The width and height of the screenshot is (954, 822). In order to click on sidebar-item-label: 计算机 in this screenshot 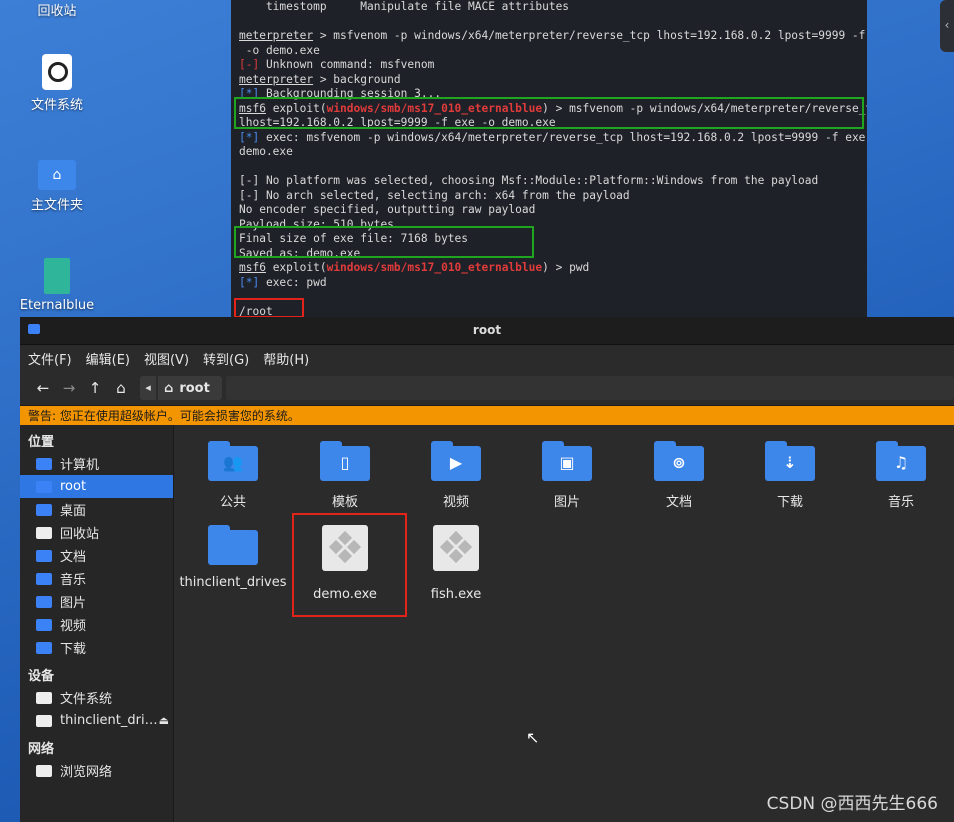, I will do `click(80, 465)`.